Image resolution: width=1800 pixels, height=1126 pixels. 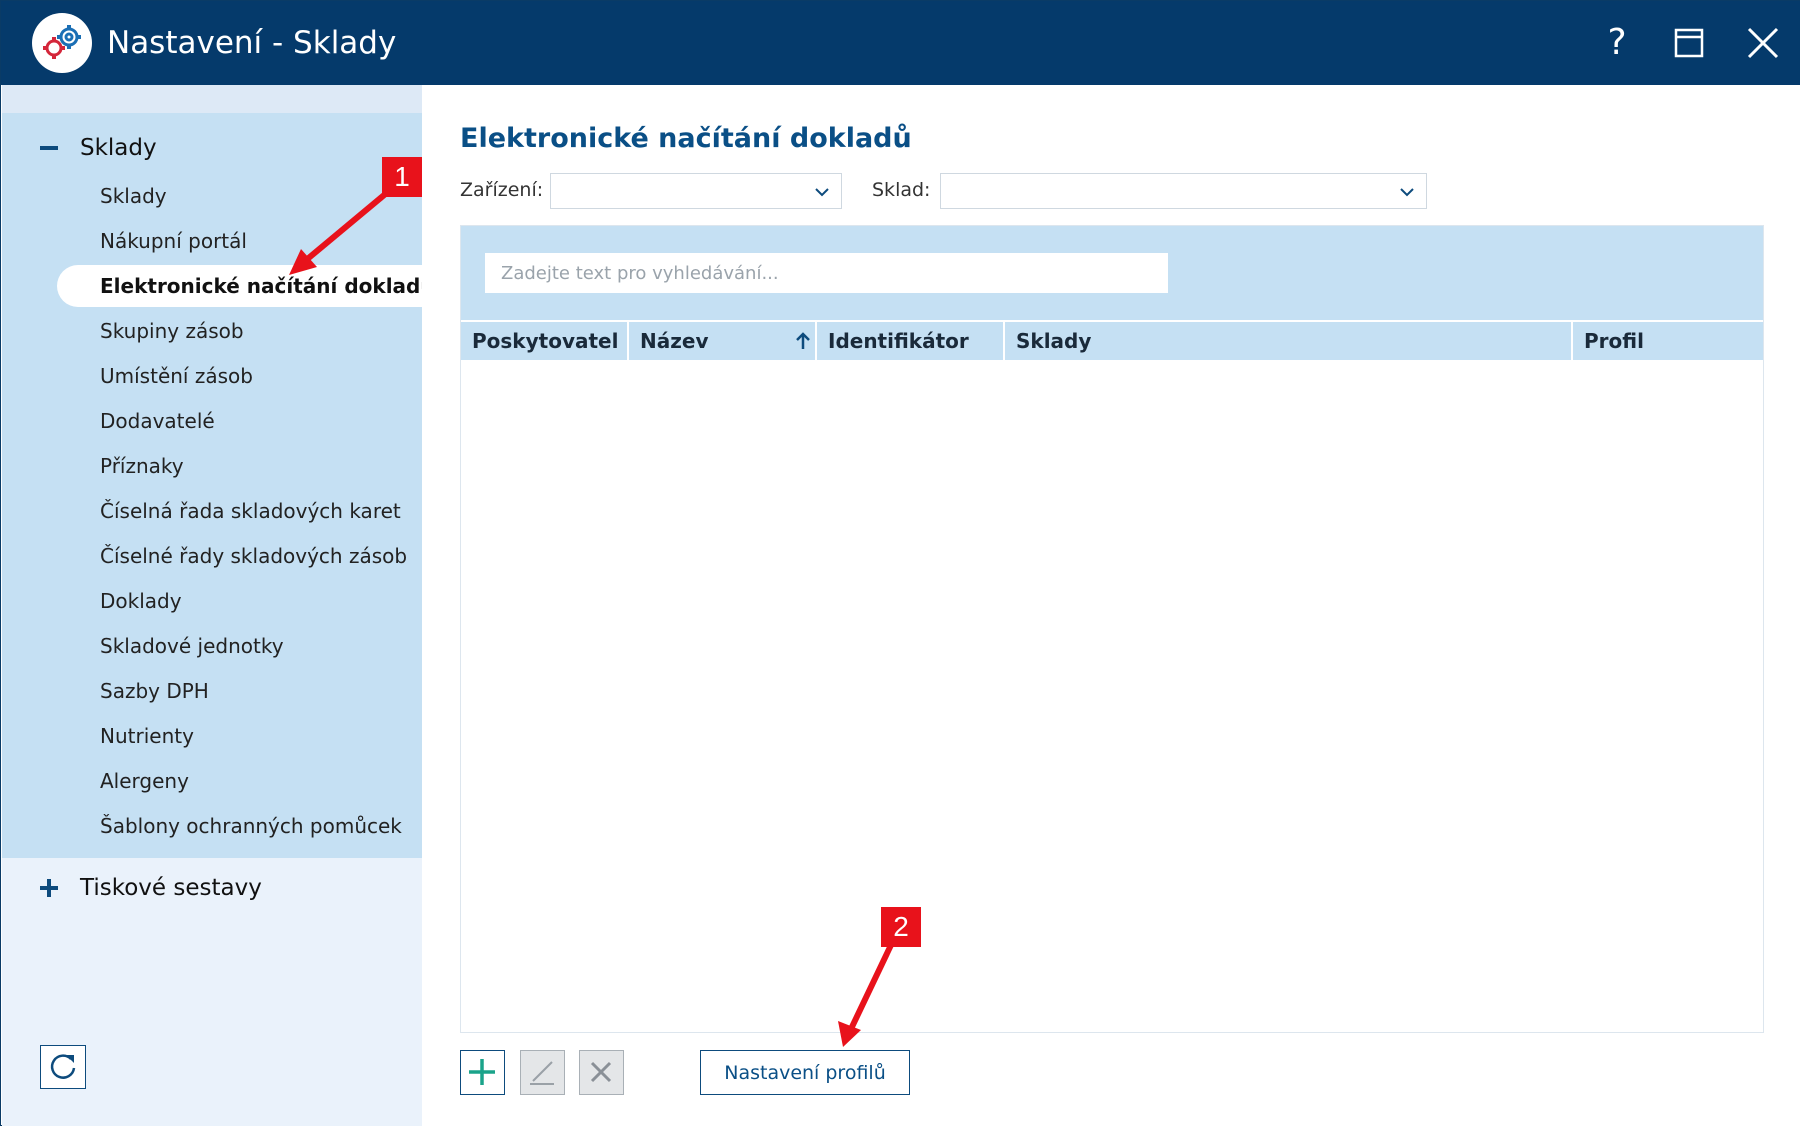 I want to click on sidebar-item-label: Sklady, so click(x=133, y=196).